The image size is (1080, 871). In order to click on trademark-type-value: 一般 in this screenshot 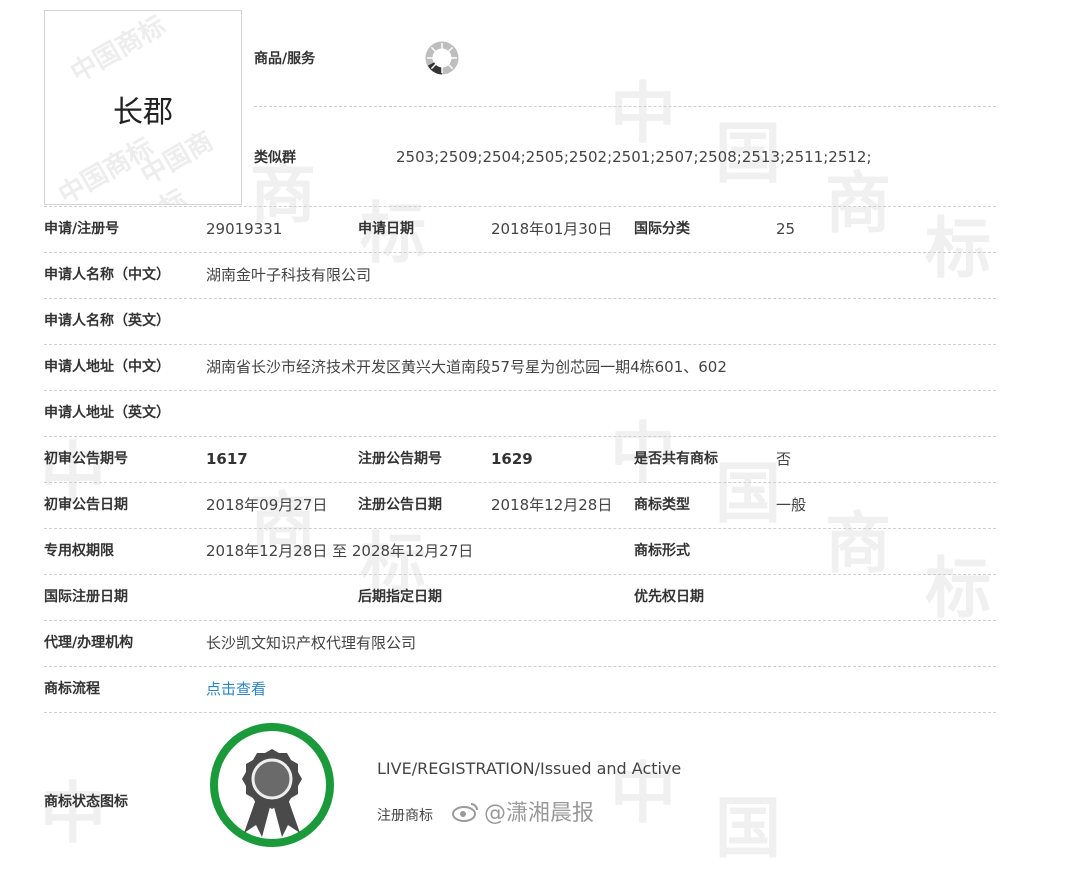, I will do `click(791, 505)`.